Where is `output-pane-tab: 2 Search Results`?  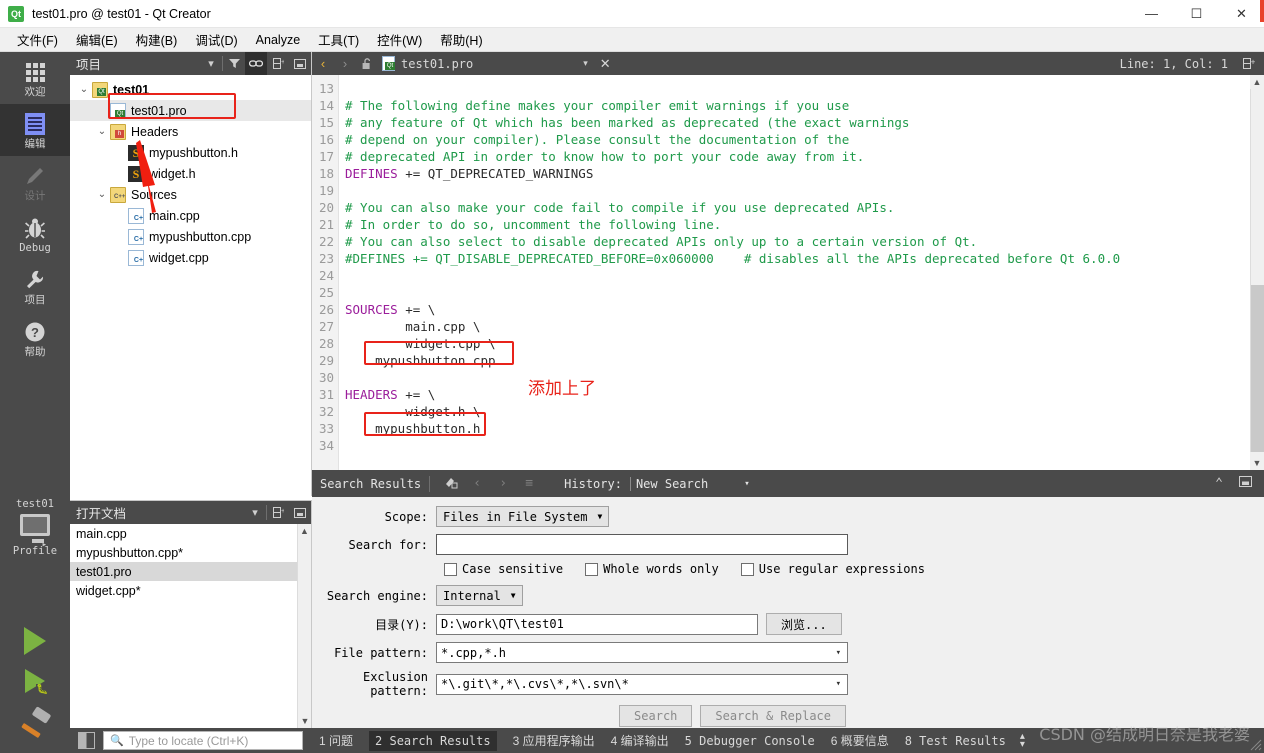 output-pane-tab: 2 Search Results is located at coordinates (433, 740).